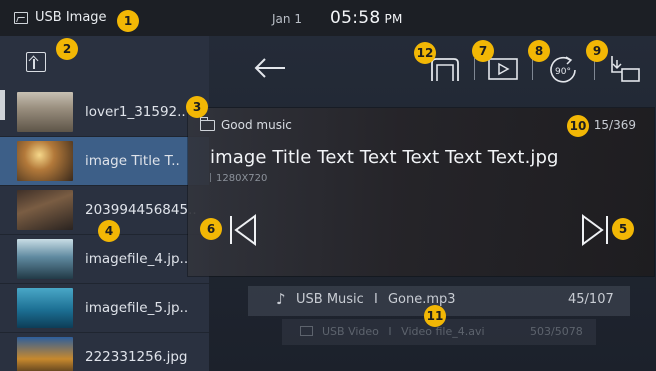  Describe the element at coordinates (135, 112) in the screenshot. I see `file-name: lover1_31592..` at that location.